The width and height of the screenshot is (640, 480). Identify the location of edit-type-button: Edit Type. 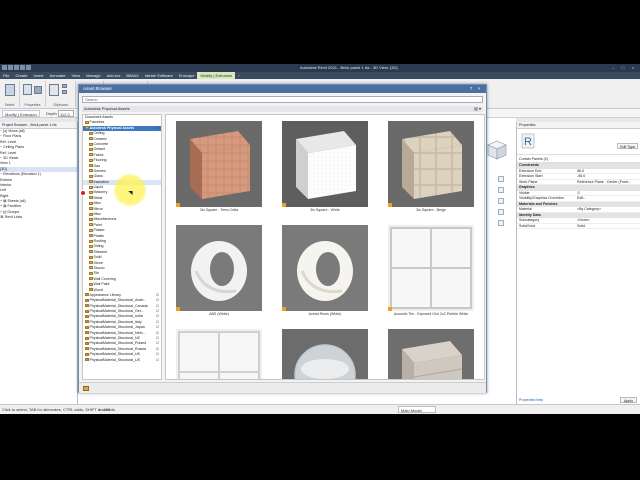
(627, 146).